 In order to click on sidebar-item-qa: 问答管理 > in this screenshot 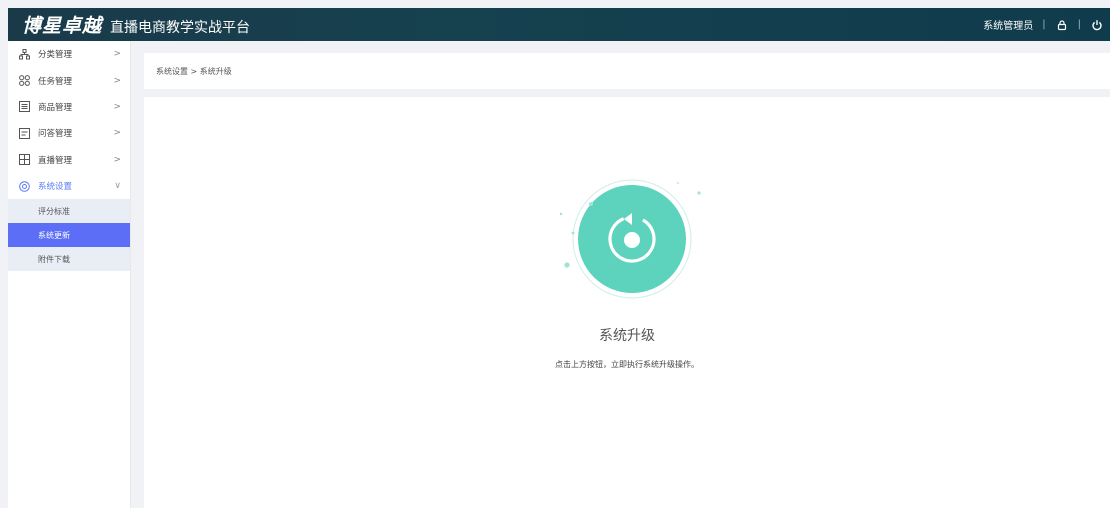, I will do `click(69, 133)`.